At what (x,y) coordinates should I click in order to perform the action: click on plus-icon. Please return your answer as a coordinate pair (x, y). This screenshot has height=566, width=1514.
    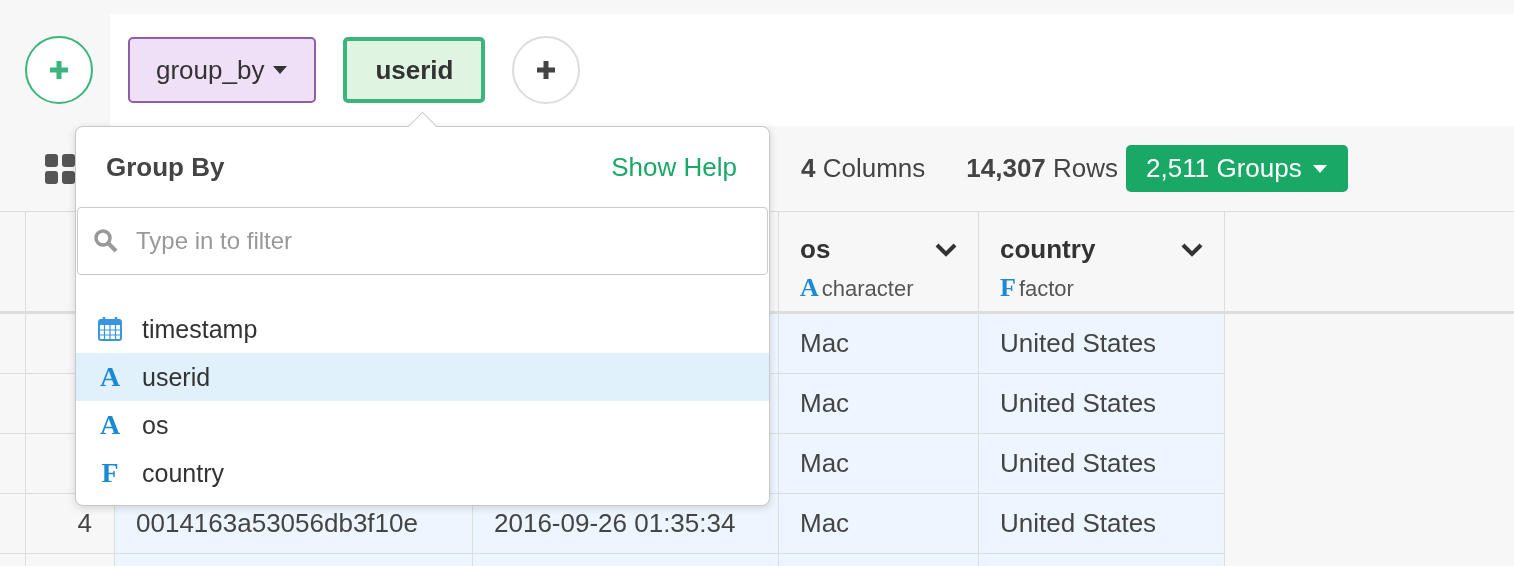
    Looking at the image, I should click on (59, 70).